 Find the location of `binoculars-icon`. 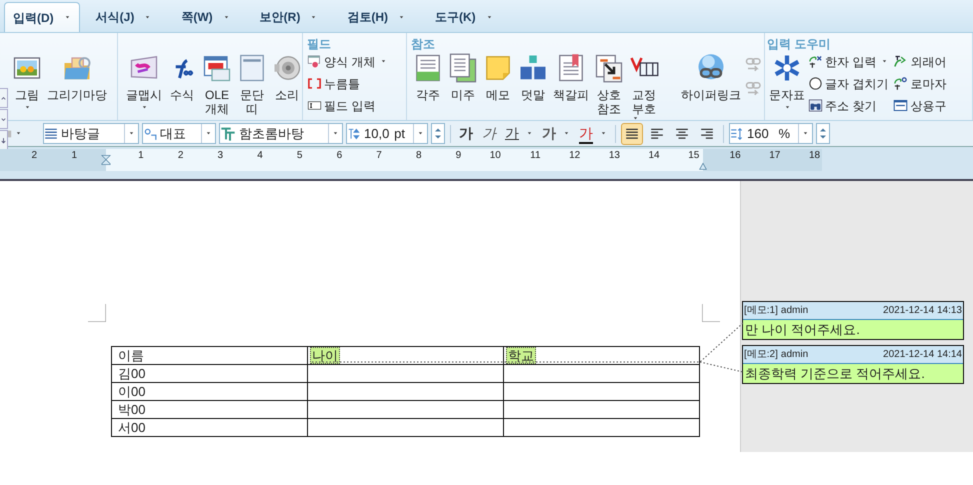

binoculars-icon is located at coordinates (815, 105).